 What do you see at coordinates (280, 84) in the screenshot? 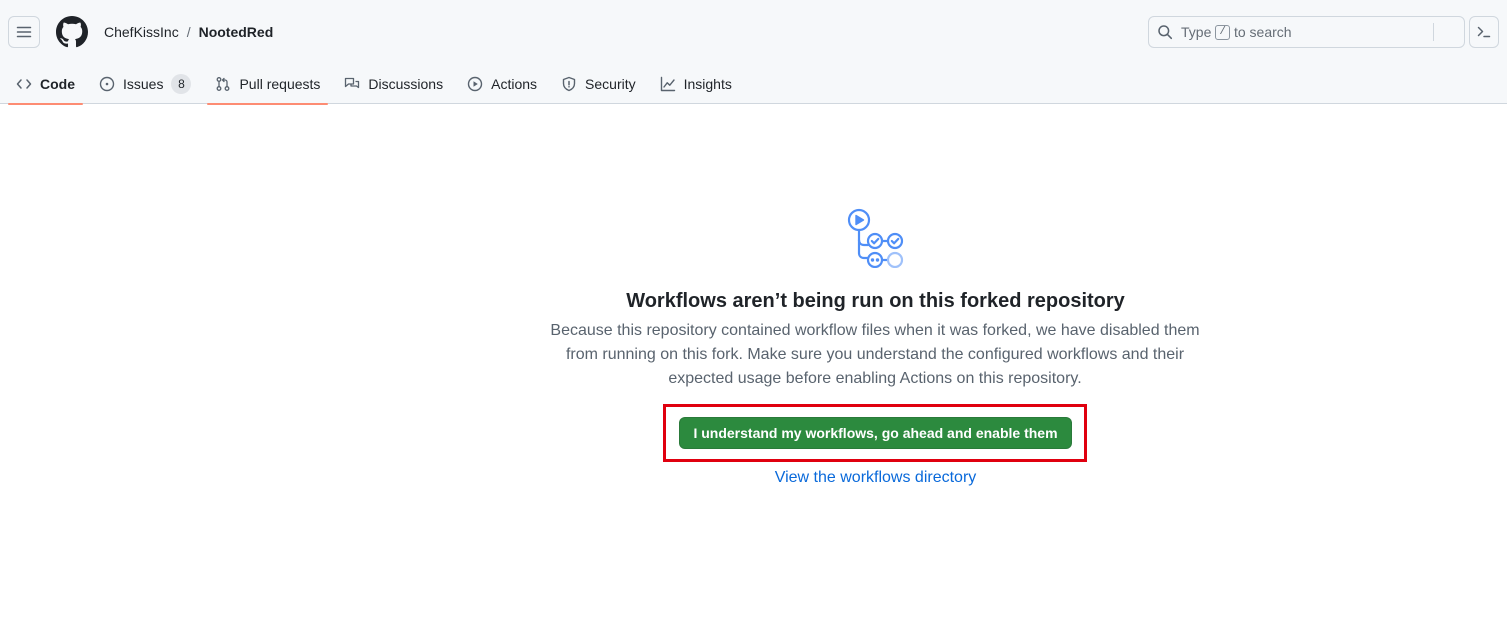
I see `tab-label: Pull requests` at bounding box center [280, 84].